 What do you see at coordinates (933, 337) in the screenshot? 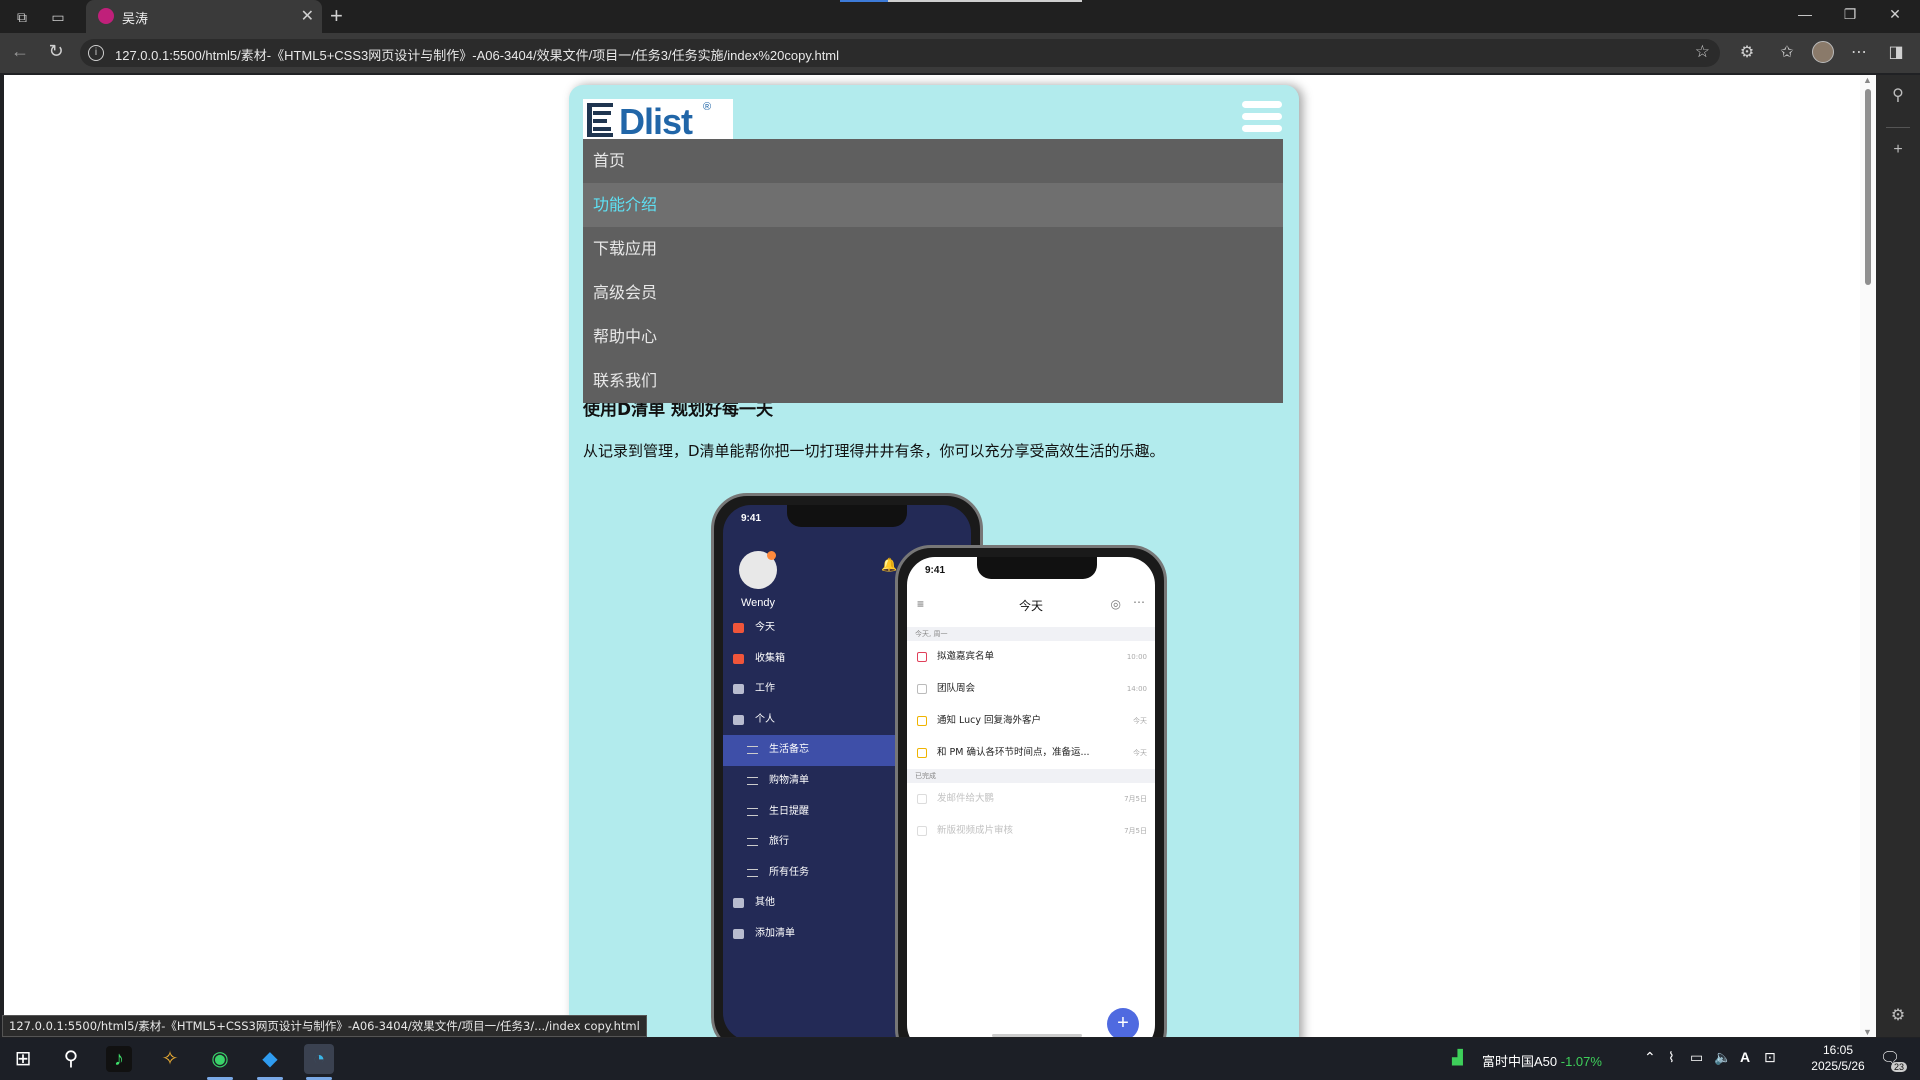
I see `menu-item: 帮助中心` at bounding box center [933, 337].